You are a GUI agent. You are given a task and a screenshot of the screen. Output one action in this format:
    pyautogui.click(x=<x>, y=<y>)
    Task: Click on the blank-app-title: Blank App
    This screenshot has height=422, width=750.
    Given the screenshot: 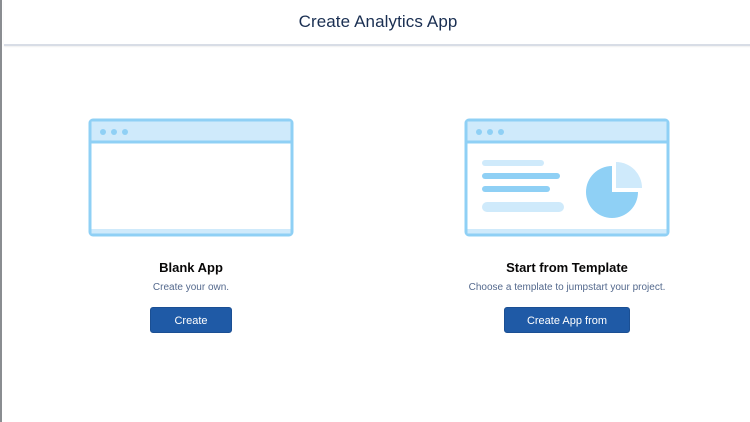 What is the action you would take?
    pyautogui.click(x=191, y=267)
    